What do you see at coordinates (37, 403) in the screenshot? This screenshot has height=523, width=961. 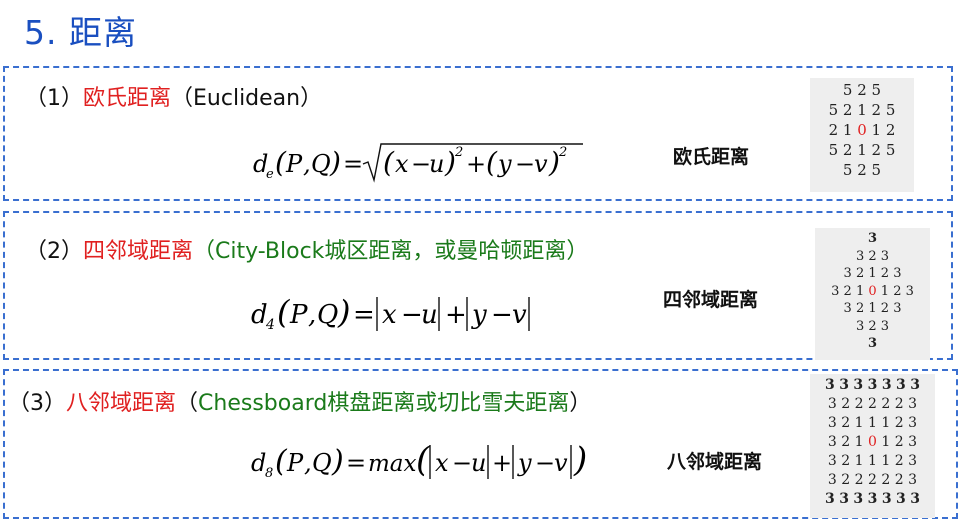 I see `section-number: （3）` at bounding box center [37, 403].